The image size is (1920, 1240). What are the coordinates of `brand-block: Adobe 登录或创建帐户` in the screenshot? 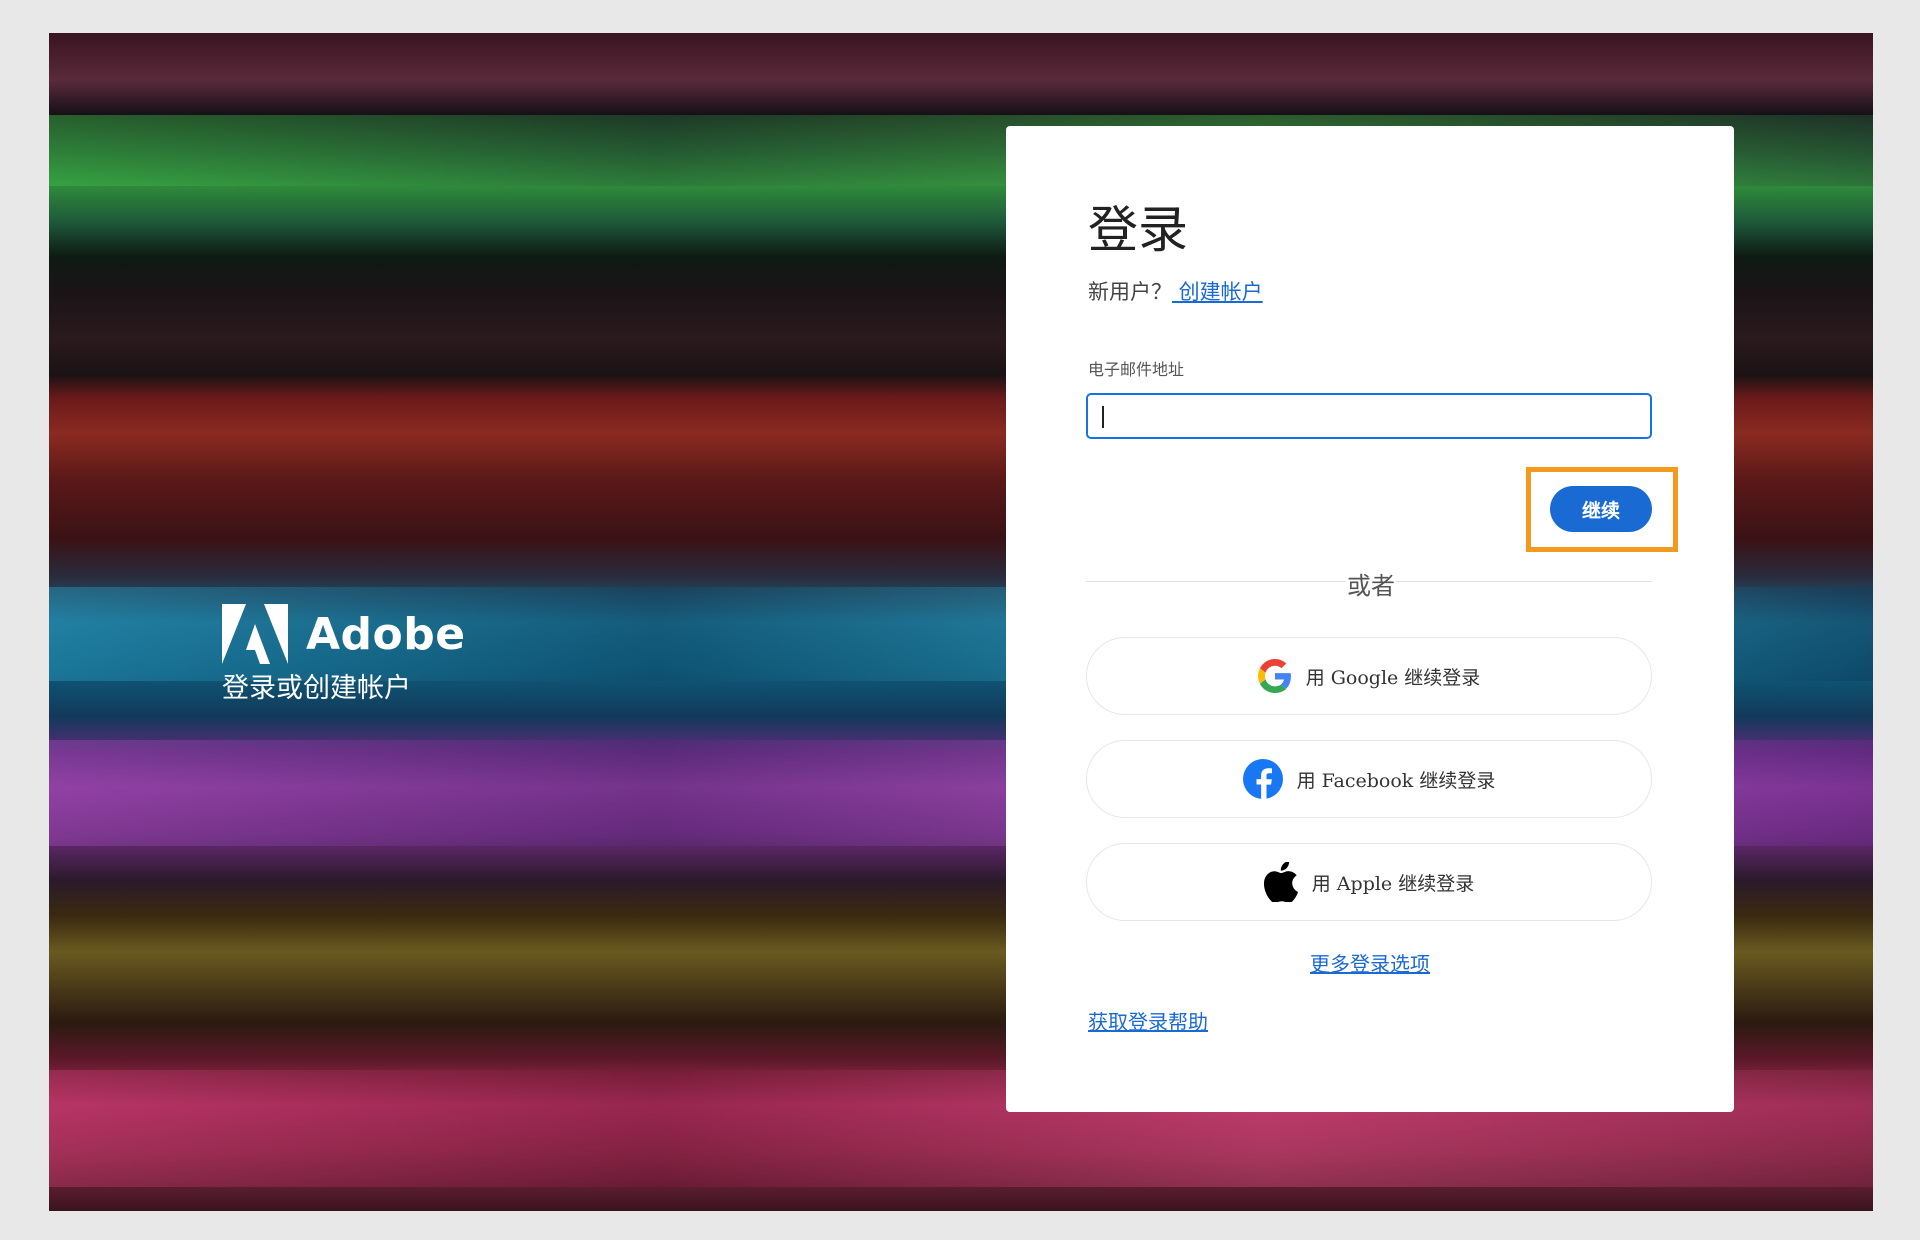 It's located at (344, 654).